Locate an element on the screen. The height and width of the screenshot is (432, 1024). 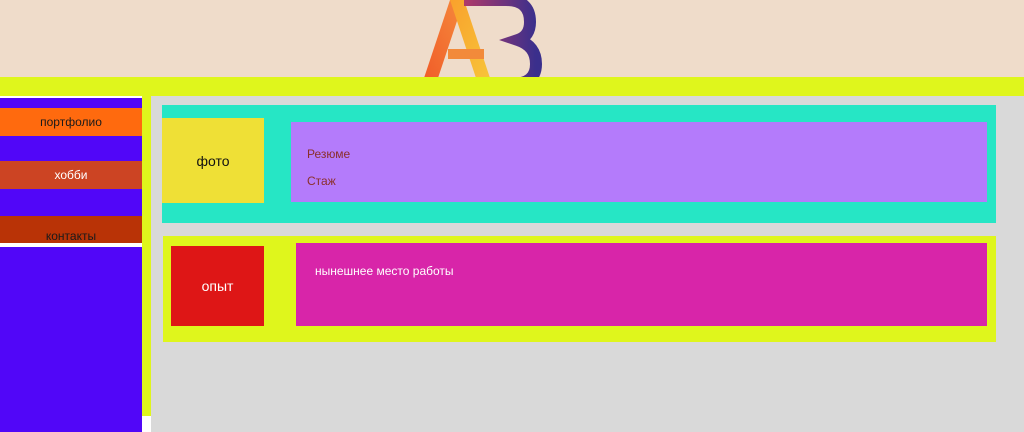
experience-block: опыт is located at coordinates (217, 286).